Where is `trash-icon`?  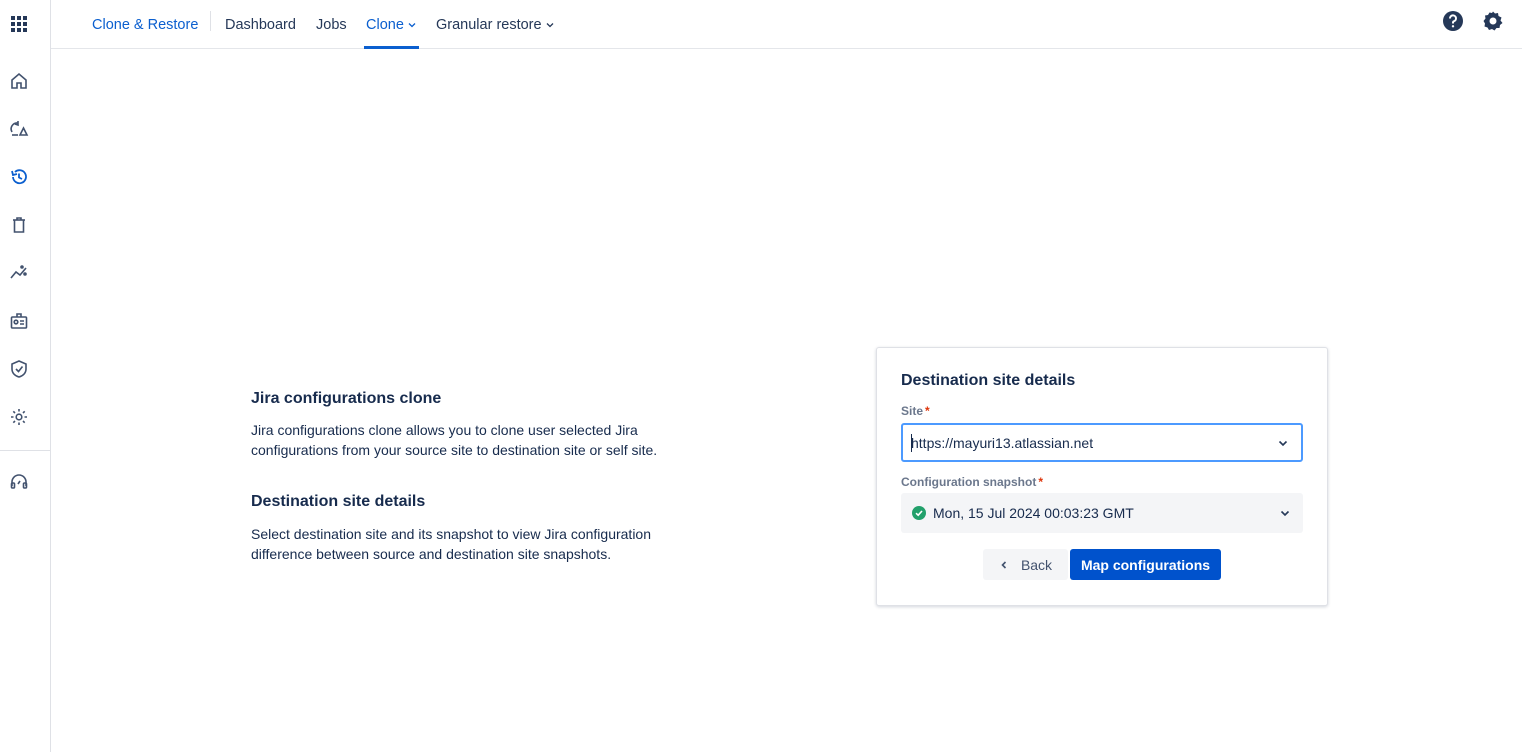 trash-icon is located at coordinates (19, 225).